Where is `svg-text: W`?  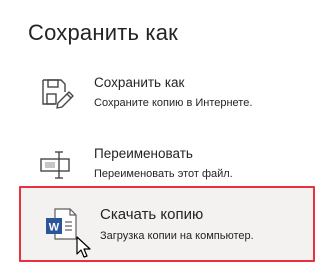
svg-text: W is located at coordinates (54, 228).